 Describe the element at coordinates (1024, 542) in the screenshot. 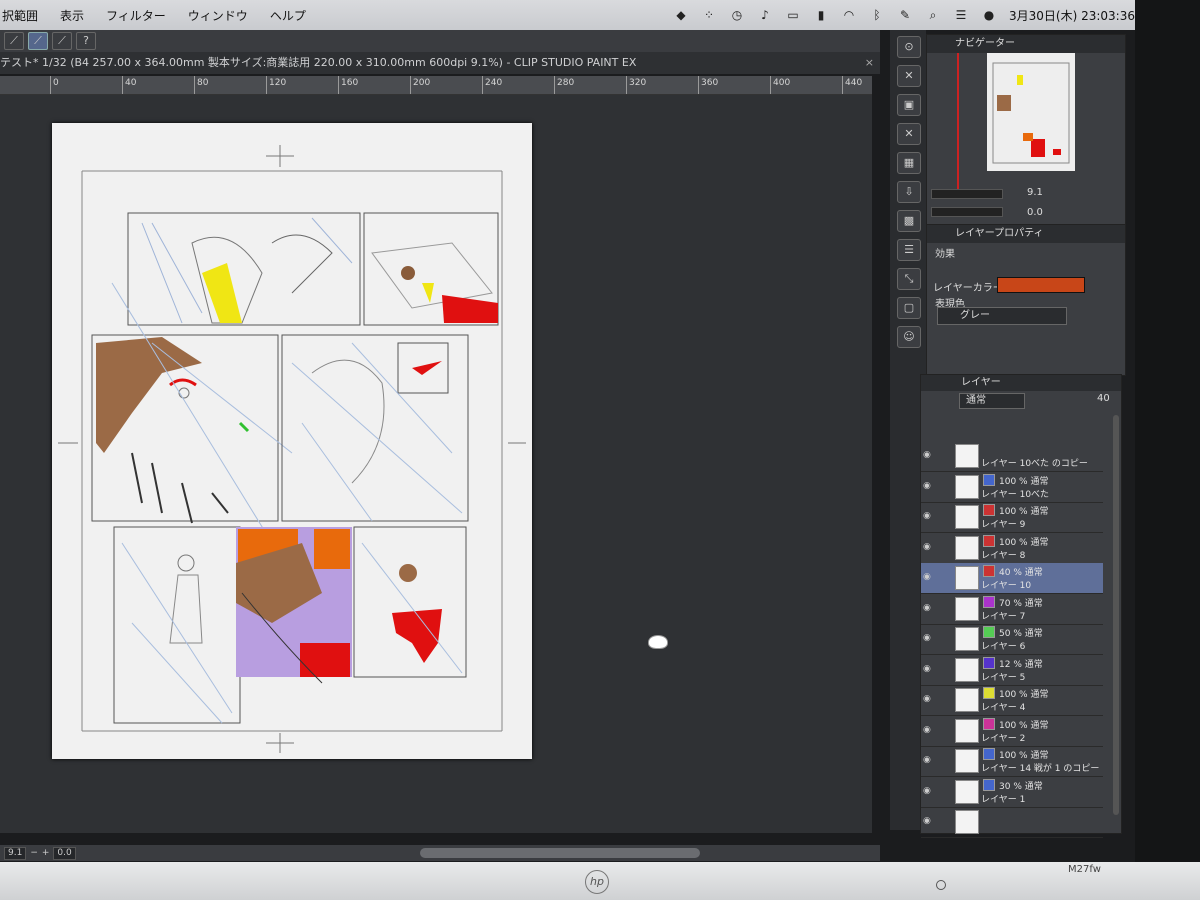

I see `layer-mode: 100 % 通常` at that location.